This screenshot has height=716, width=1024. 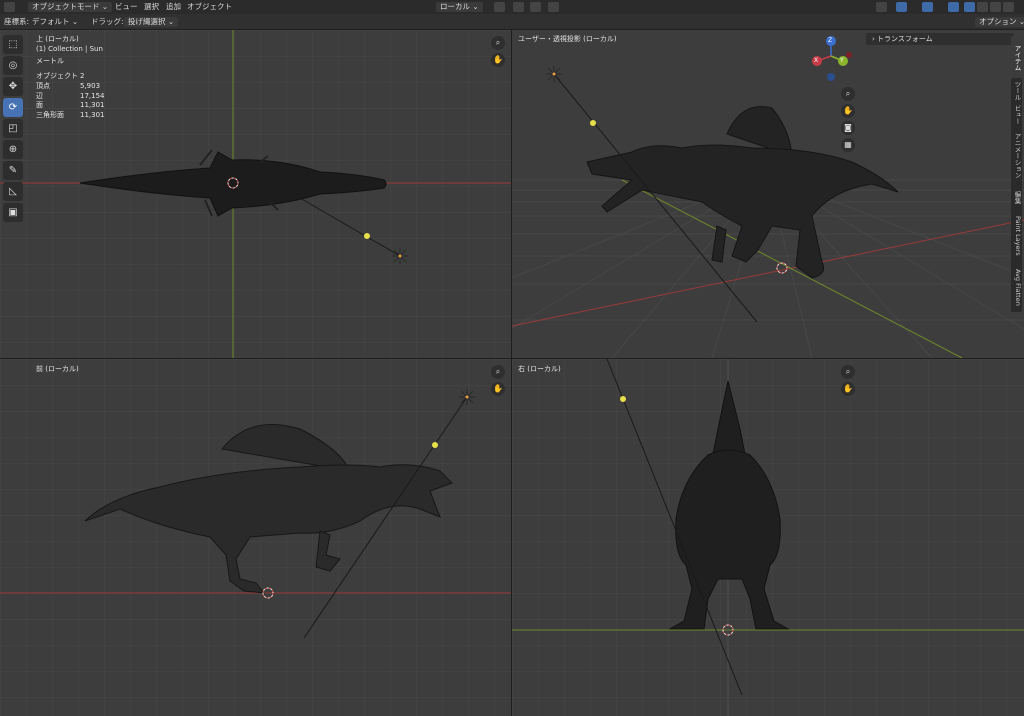 I want to click on sidebar-tab-tool: ツール, so click(x=1016, y=91).